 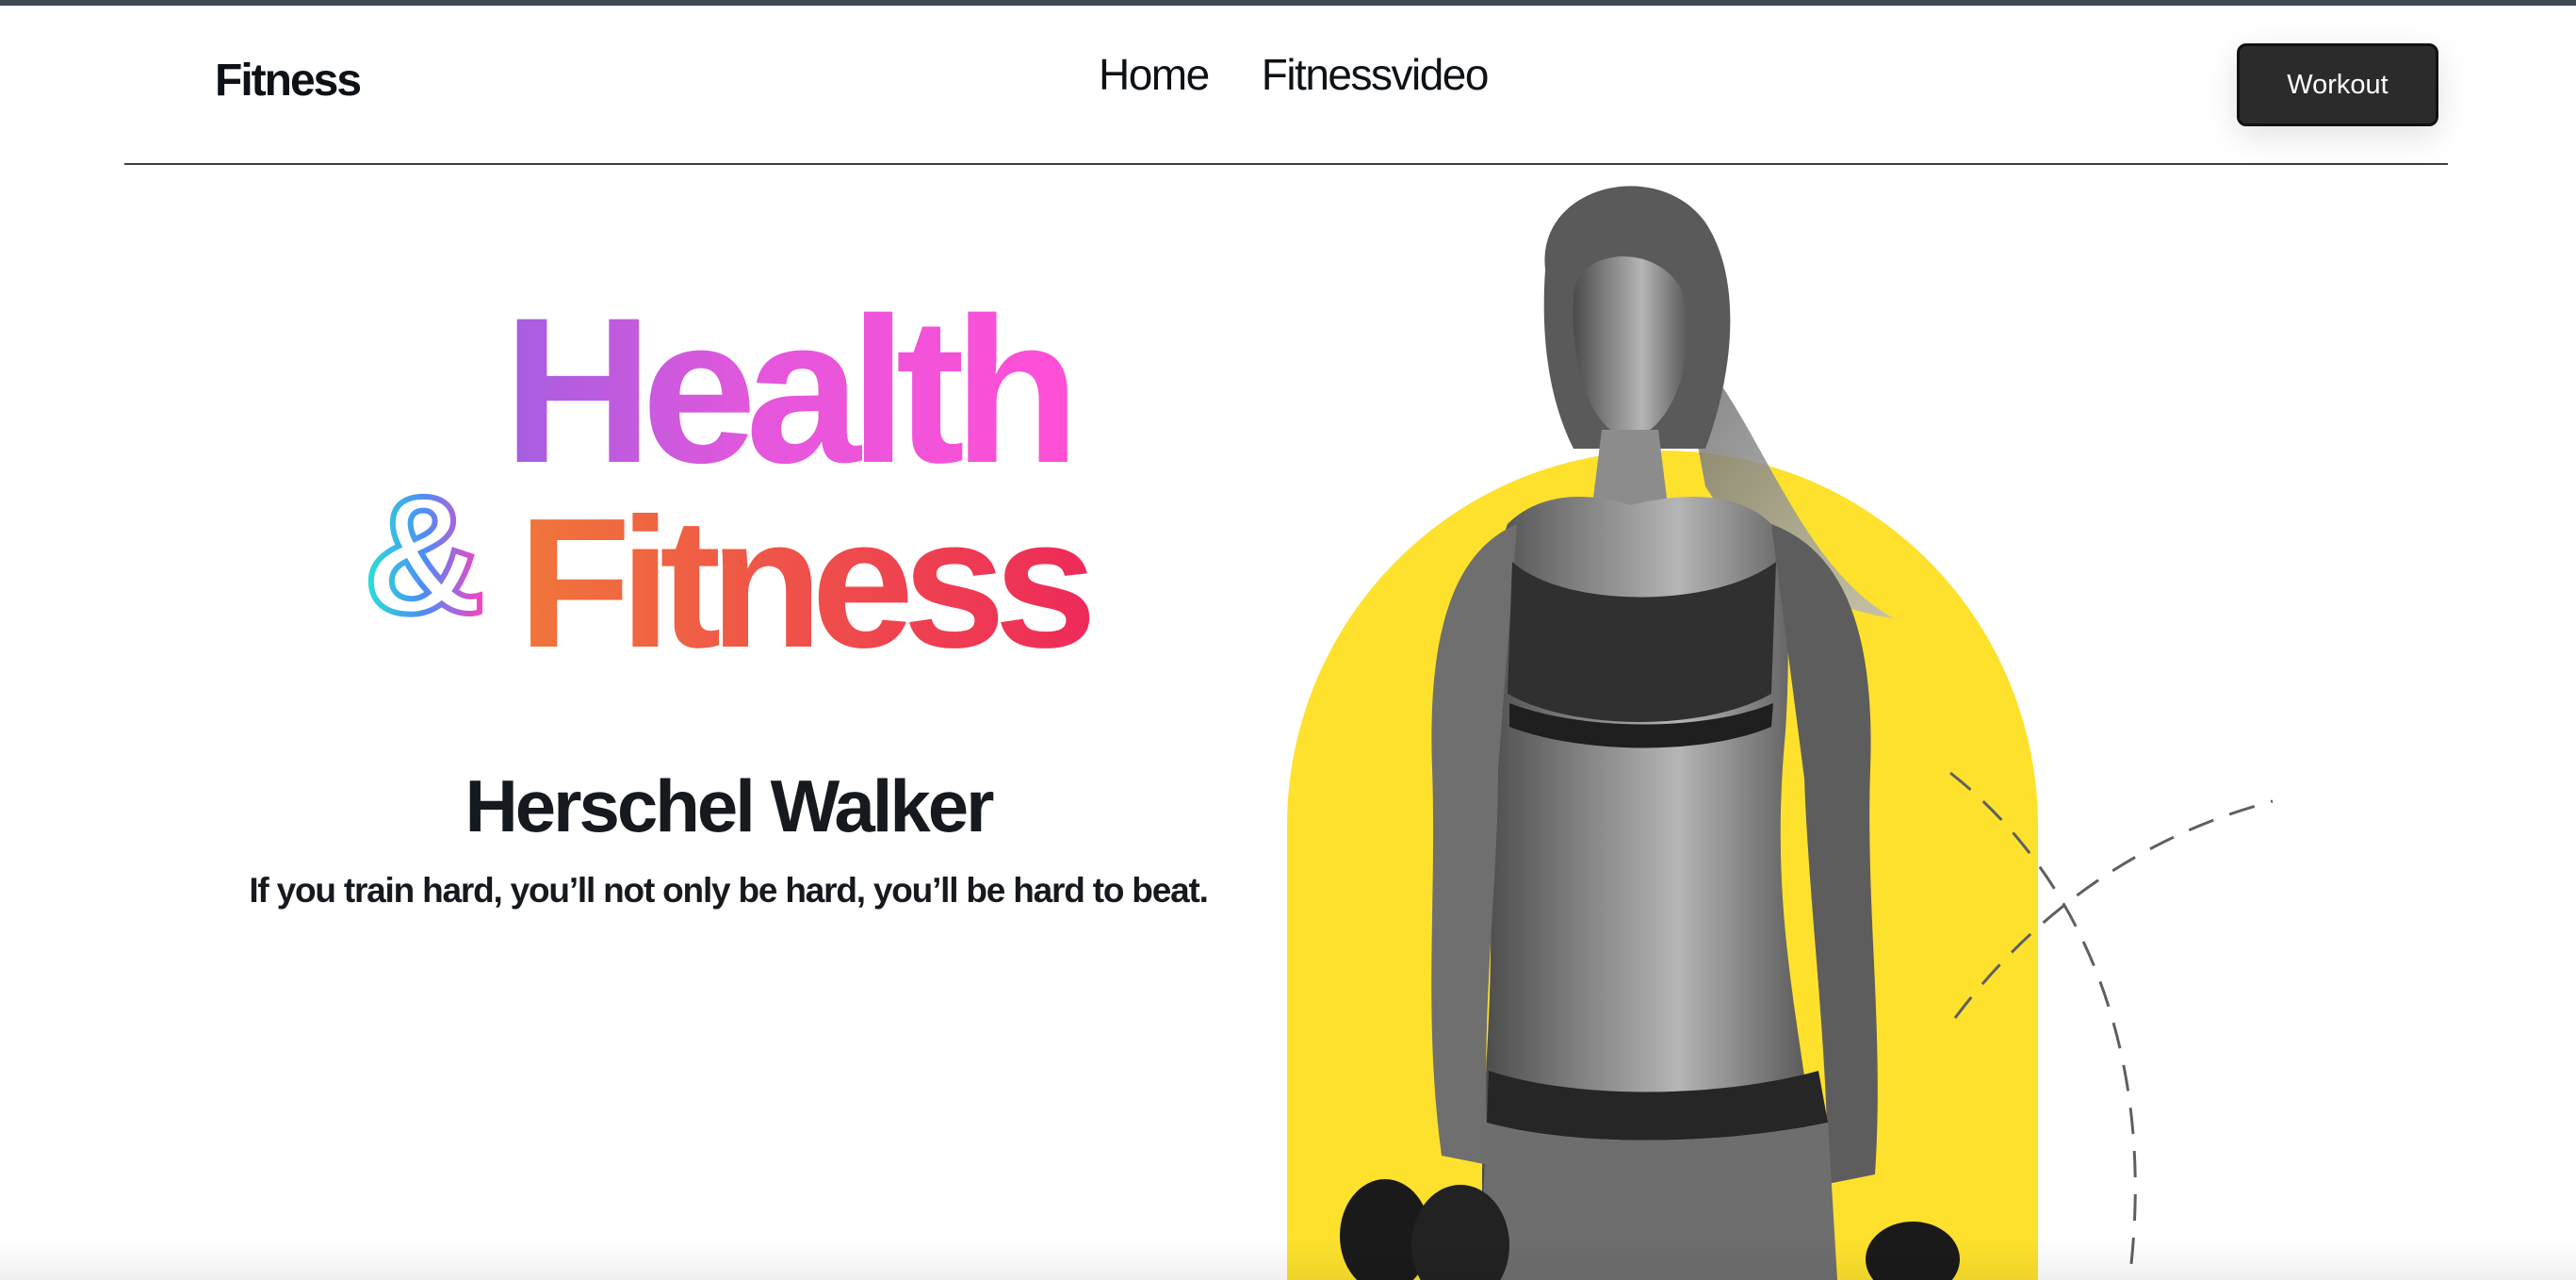 I want to click on nav-link-fitnessvideo: Fitnessvideo, so click(x=1376, y=74).